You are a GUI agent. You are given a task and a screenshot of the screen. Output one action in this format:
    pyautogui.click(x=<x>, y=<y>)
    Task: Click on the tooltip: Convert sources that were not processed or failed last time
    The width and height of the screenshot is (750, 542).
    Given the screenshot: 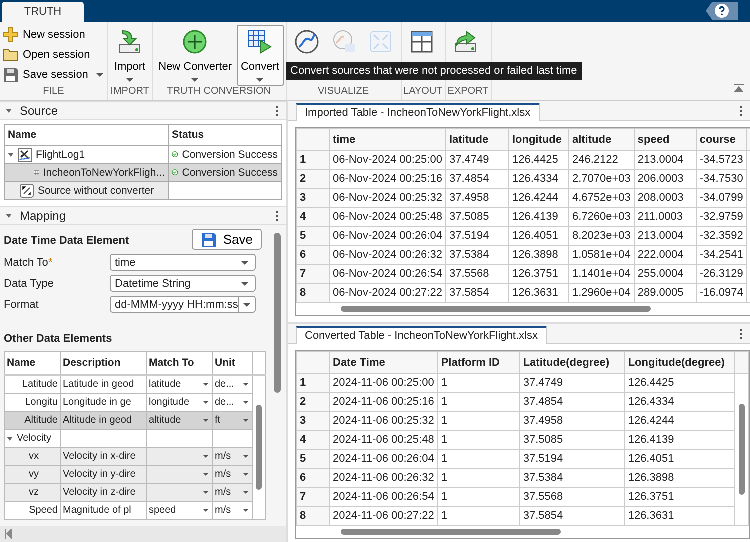 What is the action you would take?
    pyautogui.click(x=434, y=71)
    